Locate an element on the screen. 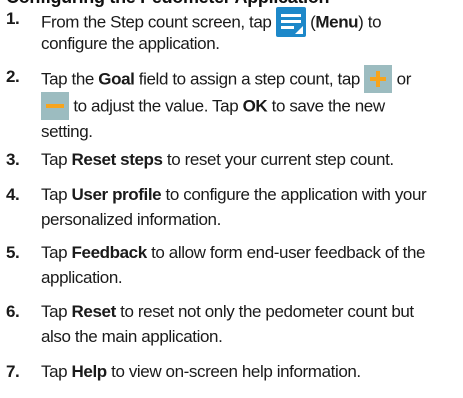 The image size is (463, 398). step-number: 3. is located at coordinates (13, 159).